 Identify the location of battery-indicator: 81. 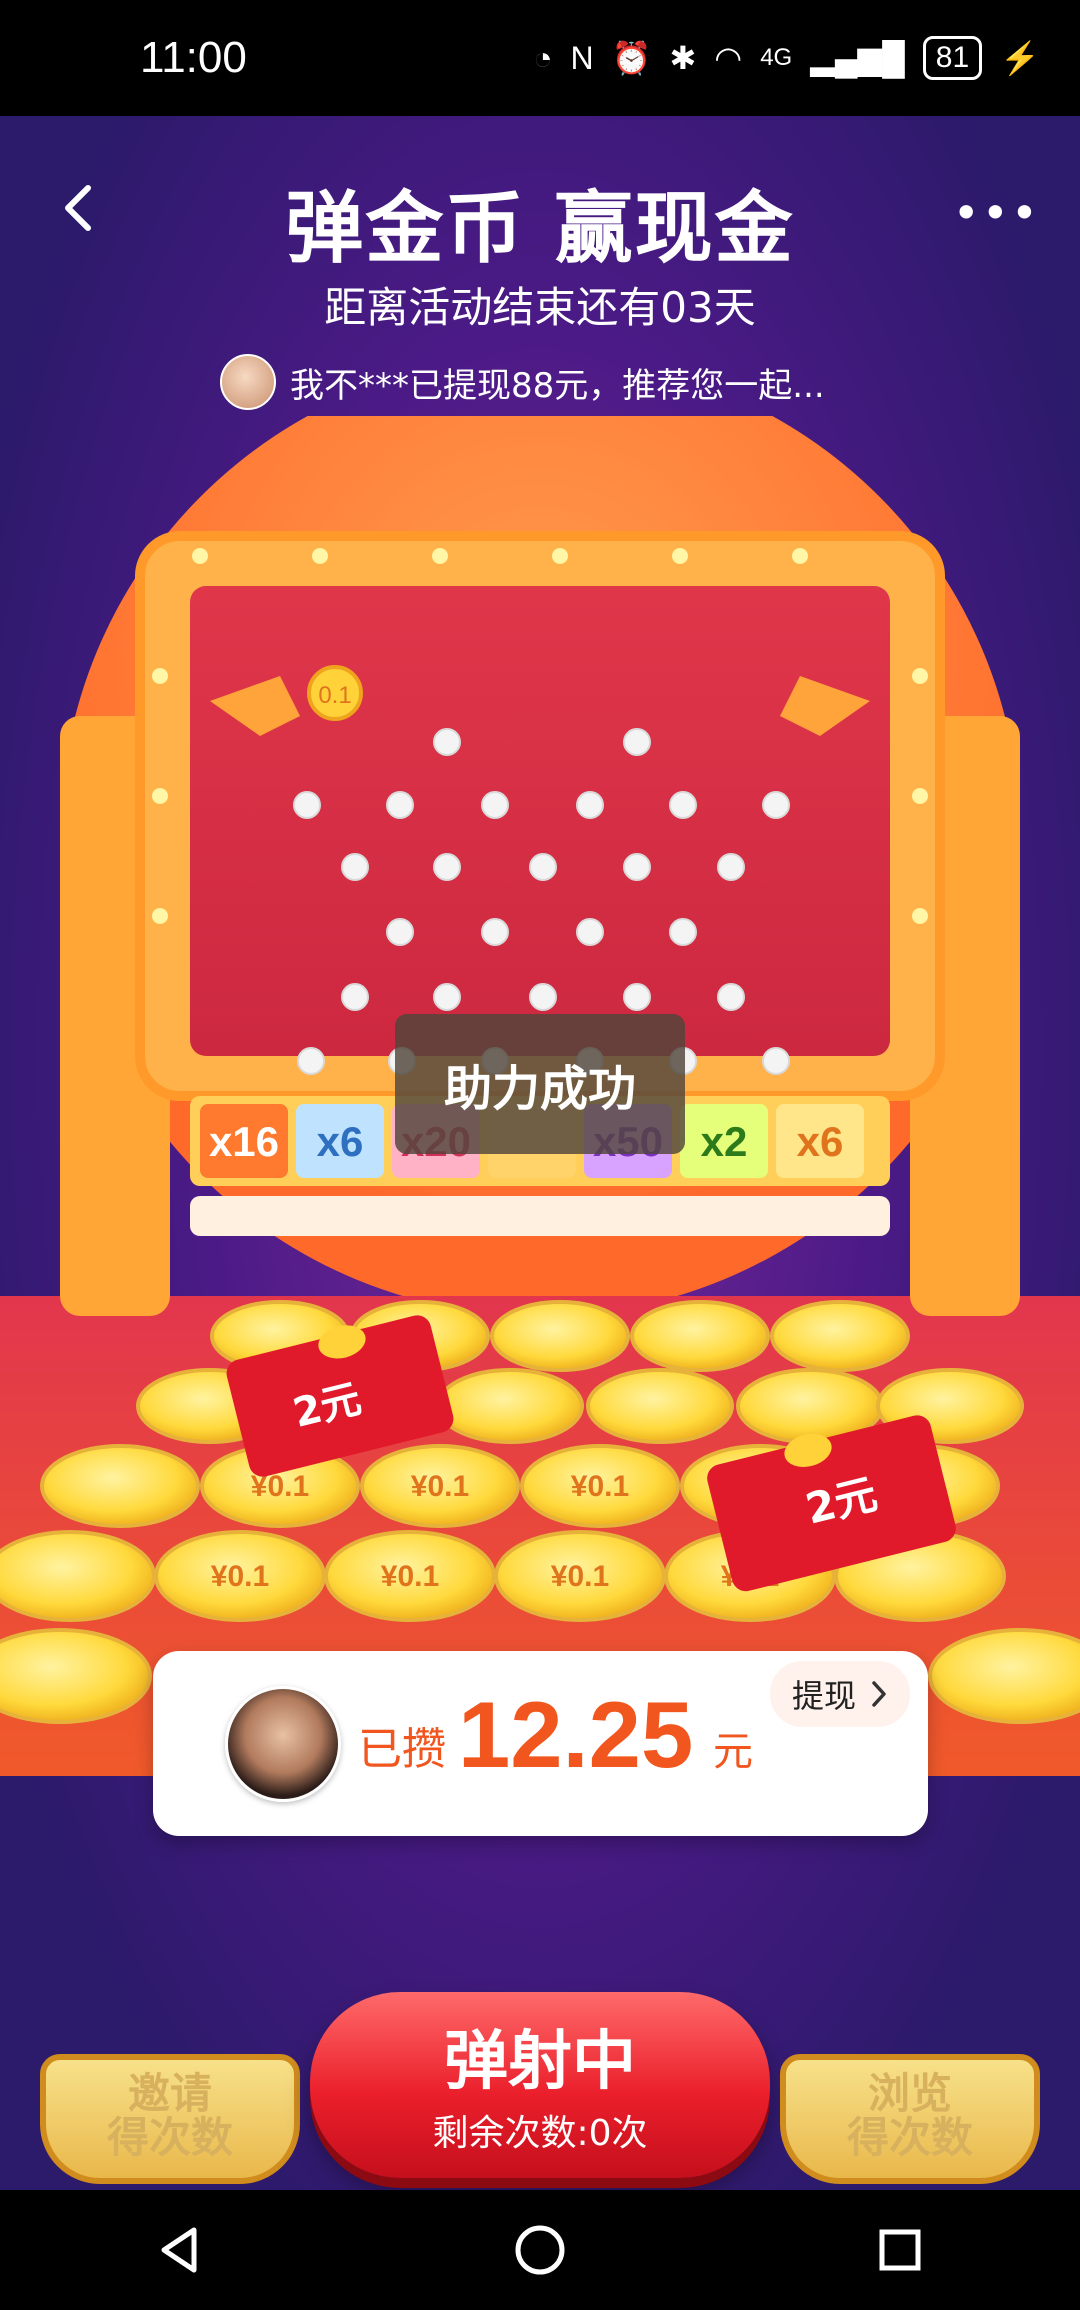
(952, 58).